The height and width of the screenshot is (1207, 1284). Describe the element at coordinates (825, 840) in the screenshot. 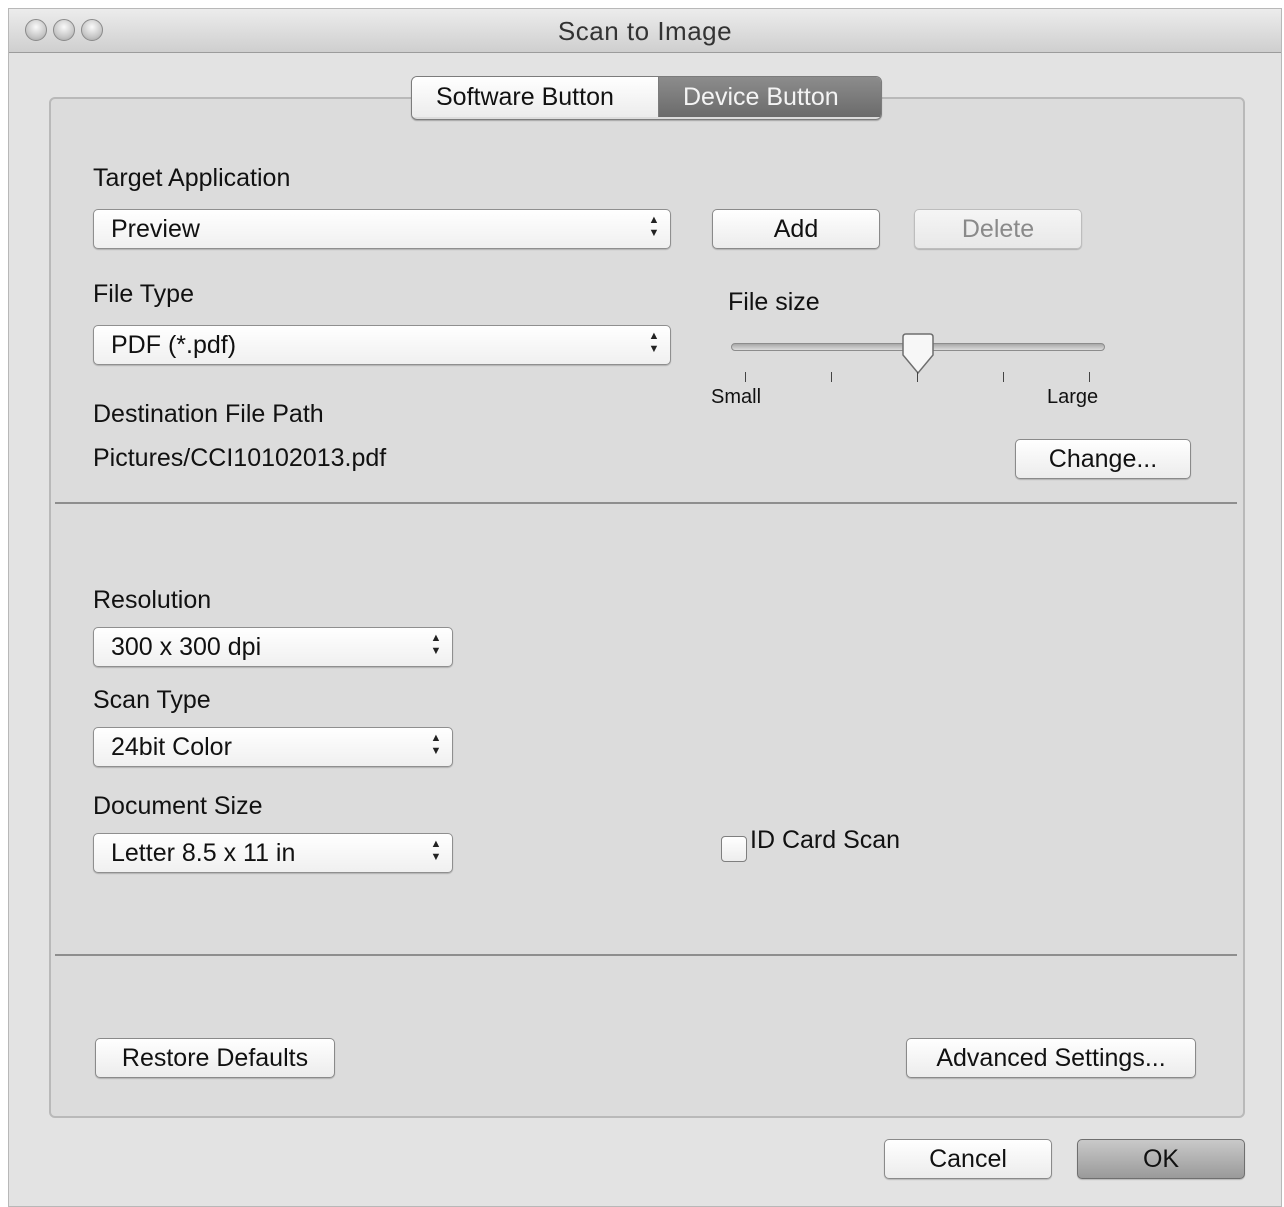

I see `id-card-scan-label: ID Card Scan` at that location.